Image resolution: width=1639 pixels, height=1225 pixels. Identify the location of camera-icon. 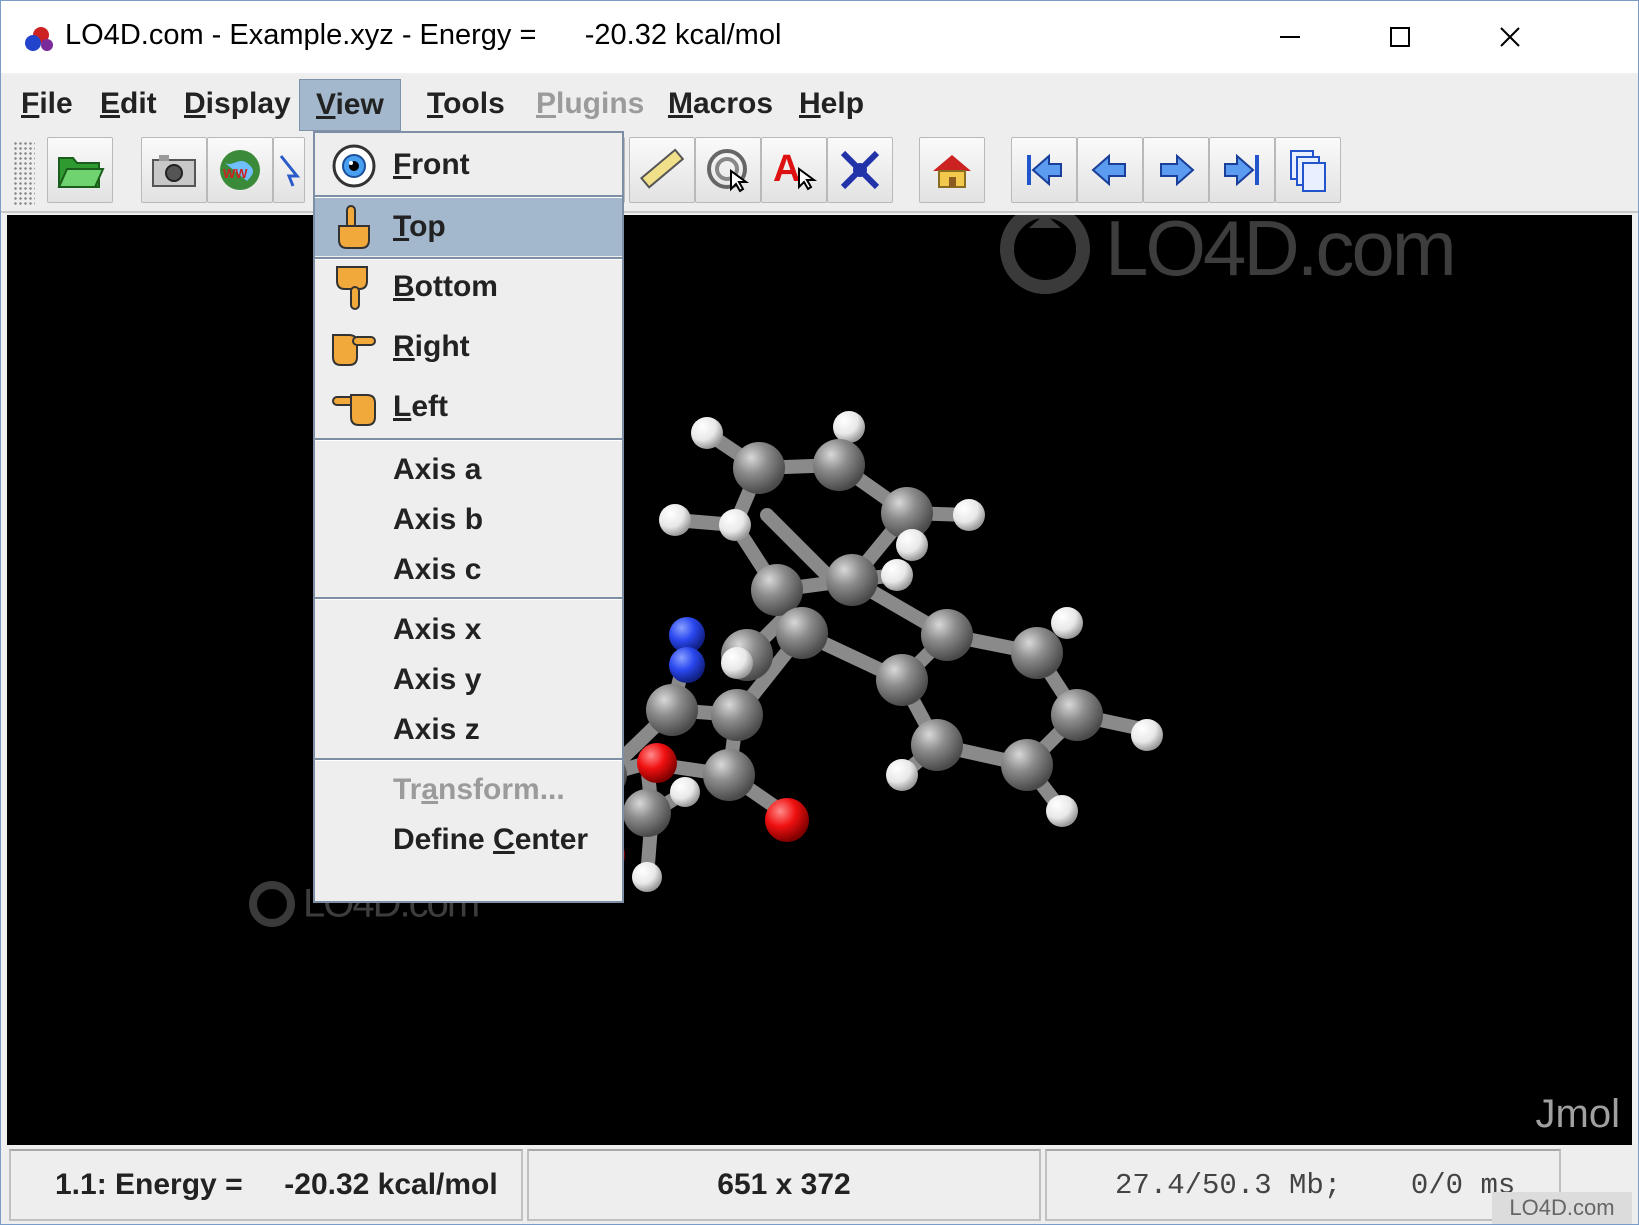
(174, 171).